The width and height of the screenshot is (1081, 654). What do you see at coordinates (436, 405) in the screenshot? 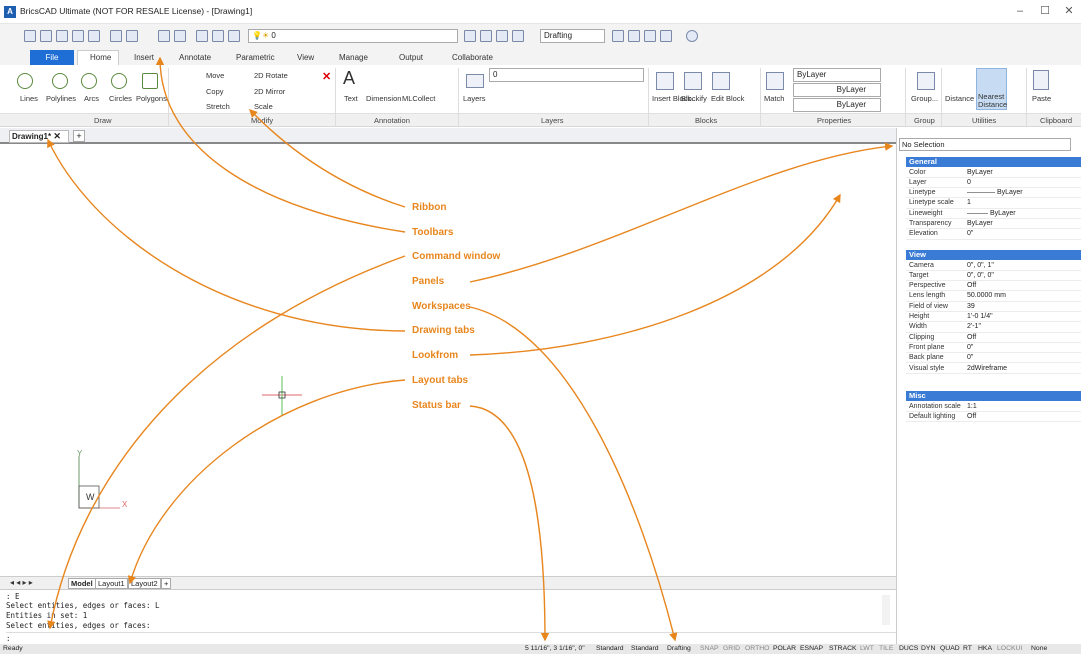
I see `annotation-status-bar: Status bar` at bounding box center [436, 405].